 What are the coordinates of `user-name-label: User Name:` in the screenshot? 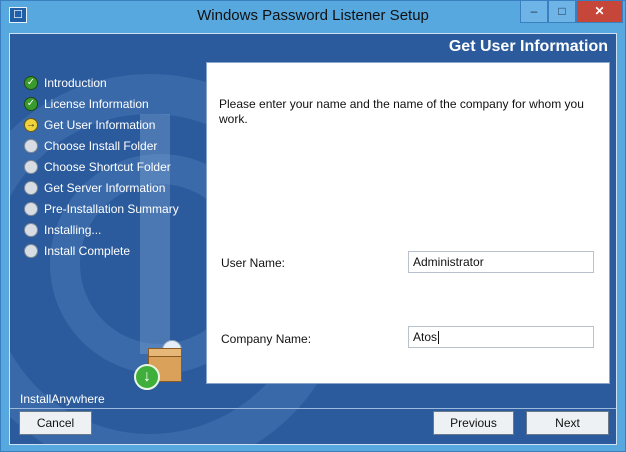 It's located at (253, 263).